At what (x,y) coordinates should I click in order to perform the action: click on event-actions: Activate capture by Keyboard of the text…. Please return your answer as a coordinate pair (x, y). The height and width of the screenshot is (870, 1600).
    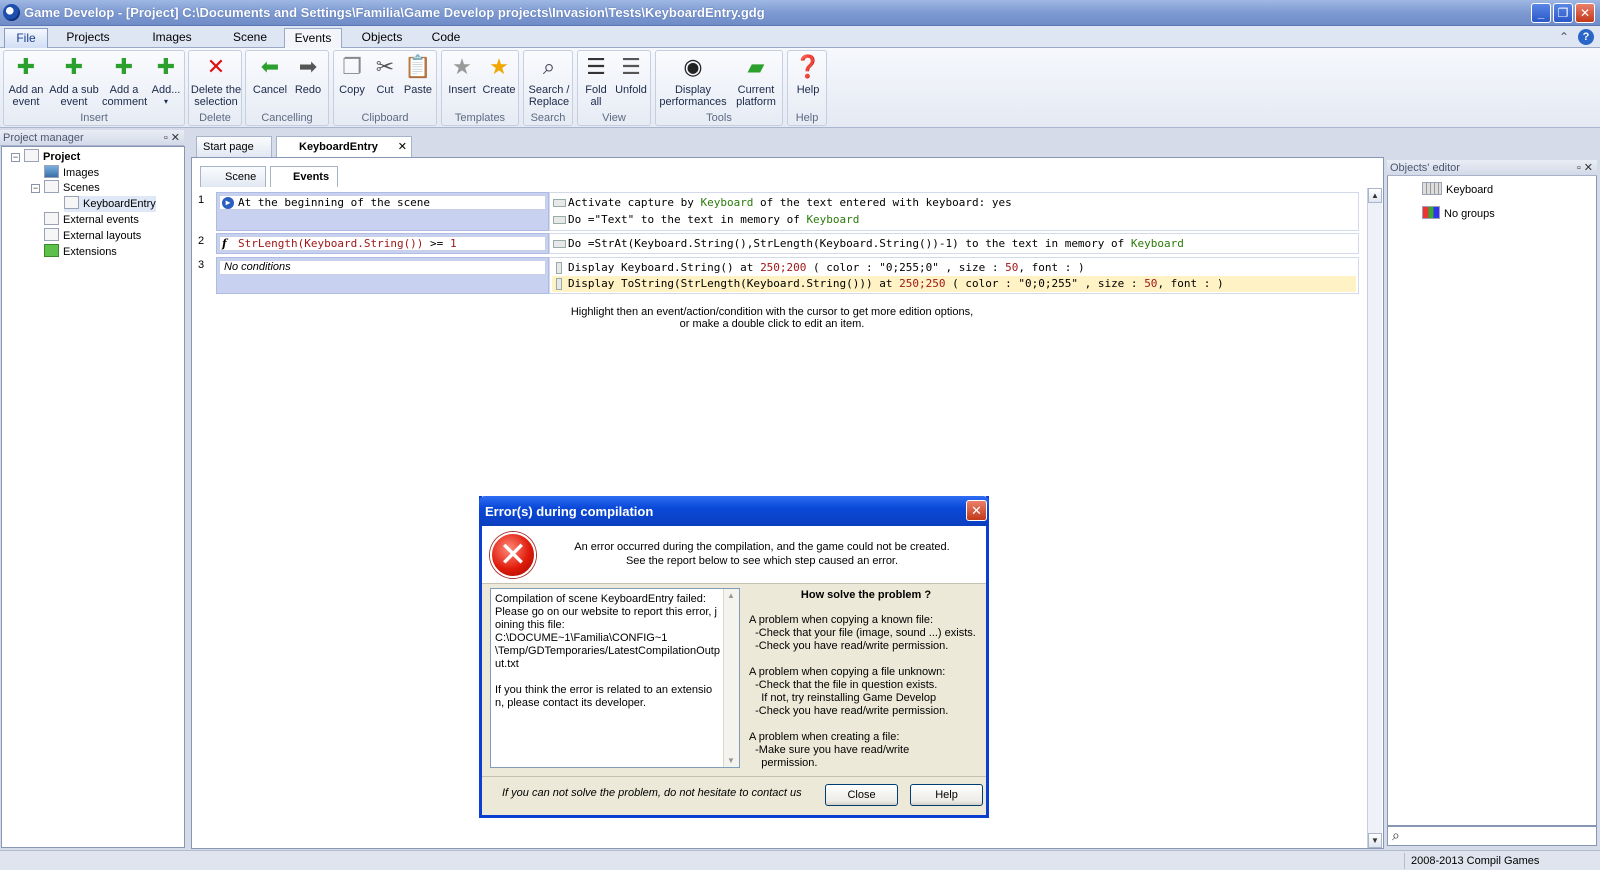
    Looking at the image, I should click on (954, 211).